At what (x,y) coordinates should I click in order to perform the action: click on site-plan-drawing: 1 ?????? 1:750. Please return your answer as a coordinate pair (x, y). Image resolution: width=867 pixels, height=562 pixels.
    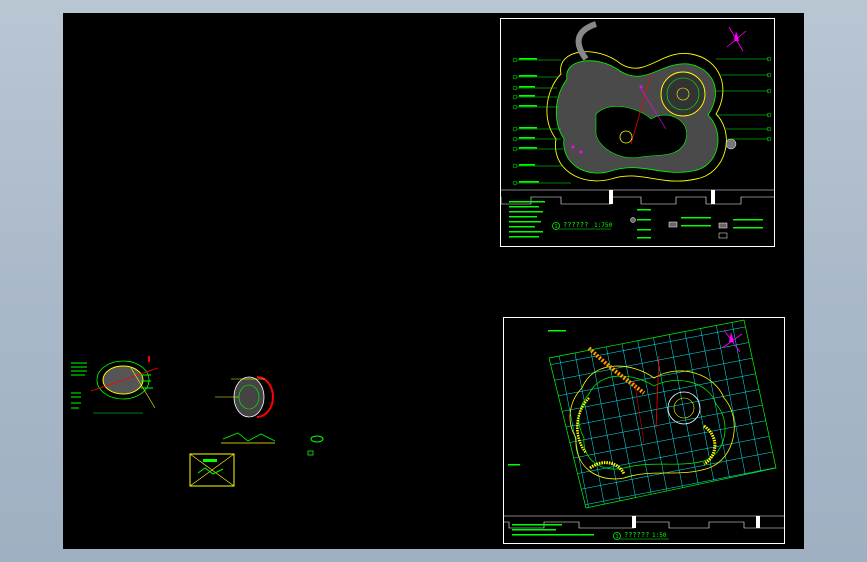
    Looking at the image, I should click on (637, 130).